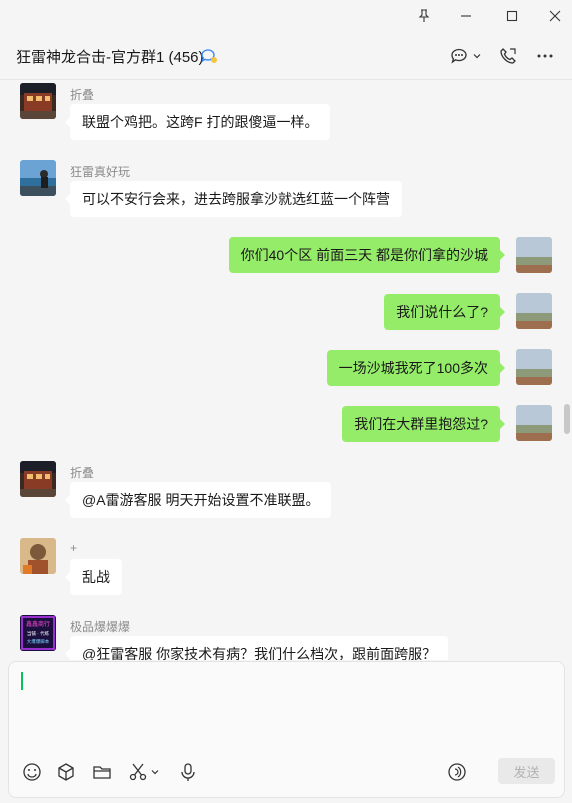  What do you see at coordinates (22, 681) in the screenshot?
I see `text-caret` at bounding box center [22, 681].